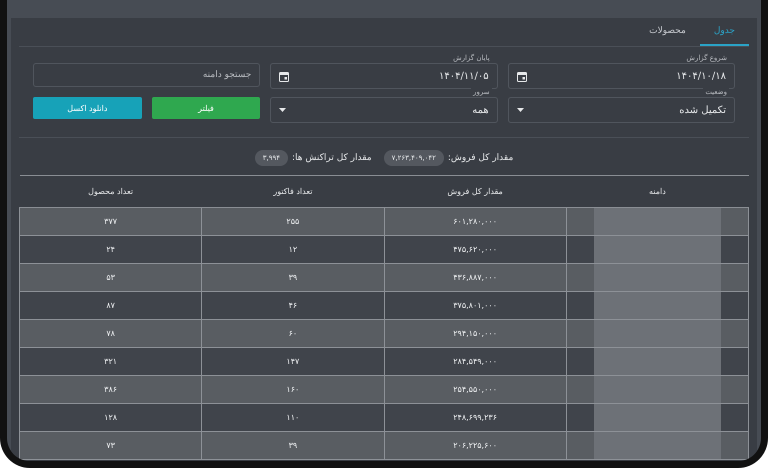 This screenshot has width=768, height=470. Describe the element at coordinates (481, 158) in the screenshot. I see `summary-label: مقدار کل فروش:` at that location.